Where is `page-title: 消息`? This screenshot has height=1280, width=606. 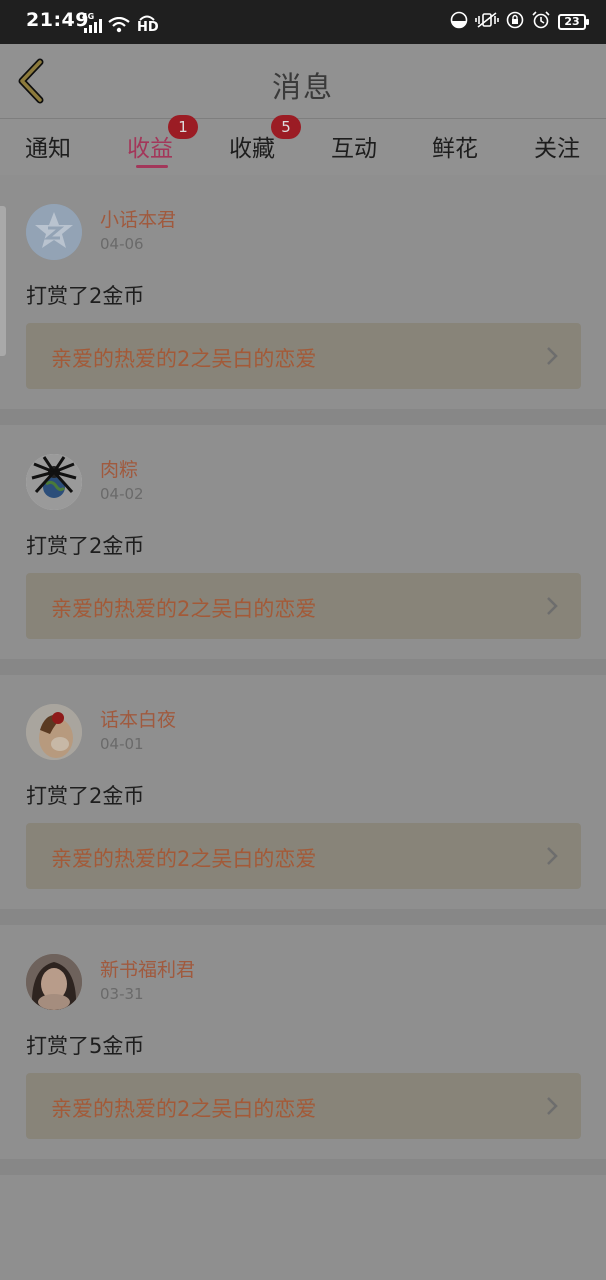
page-title: 消息 is located at coordinates (302, 87).